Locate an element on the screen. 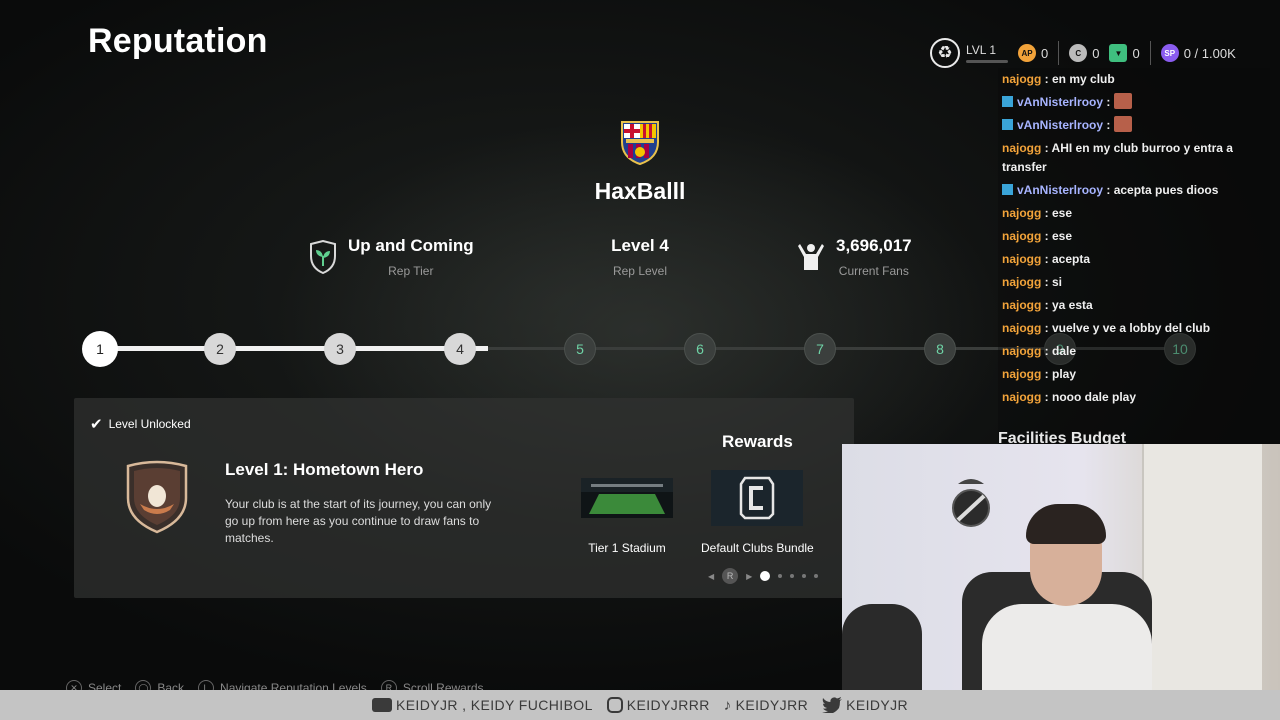  reward-item: Tier 1 Stadium is located at coordinates (627, 516).